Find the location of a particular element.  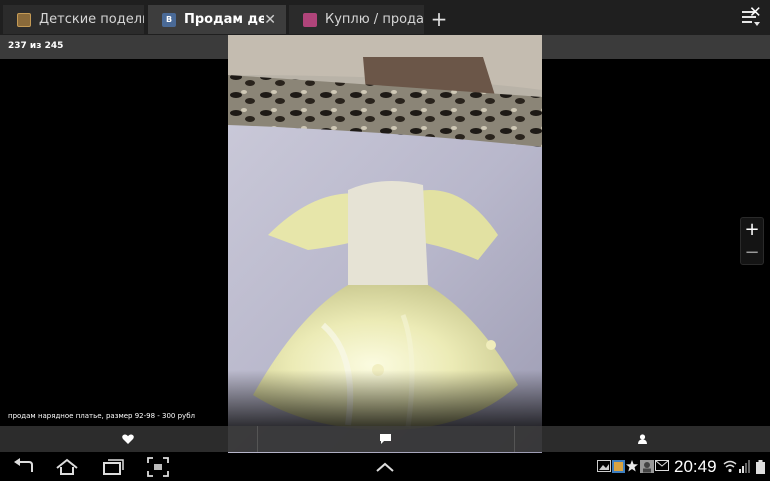

user-icon is located at coordinates (642, 439).